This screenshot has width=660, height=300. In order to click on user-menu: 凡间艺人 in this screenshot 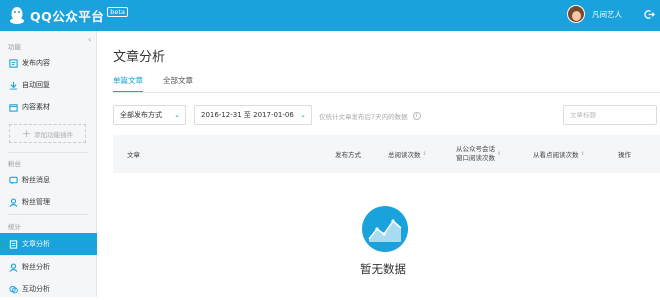, I will do `click(594, 14)`.